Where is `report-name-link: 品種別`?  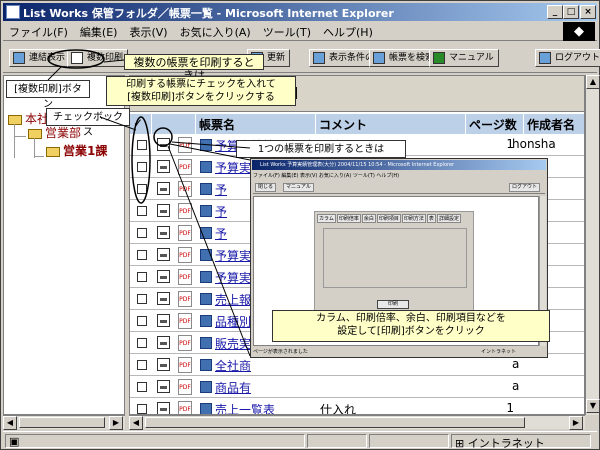 report-name-link: 品種別 is located at coordinates (233, 321).